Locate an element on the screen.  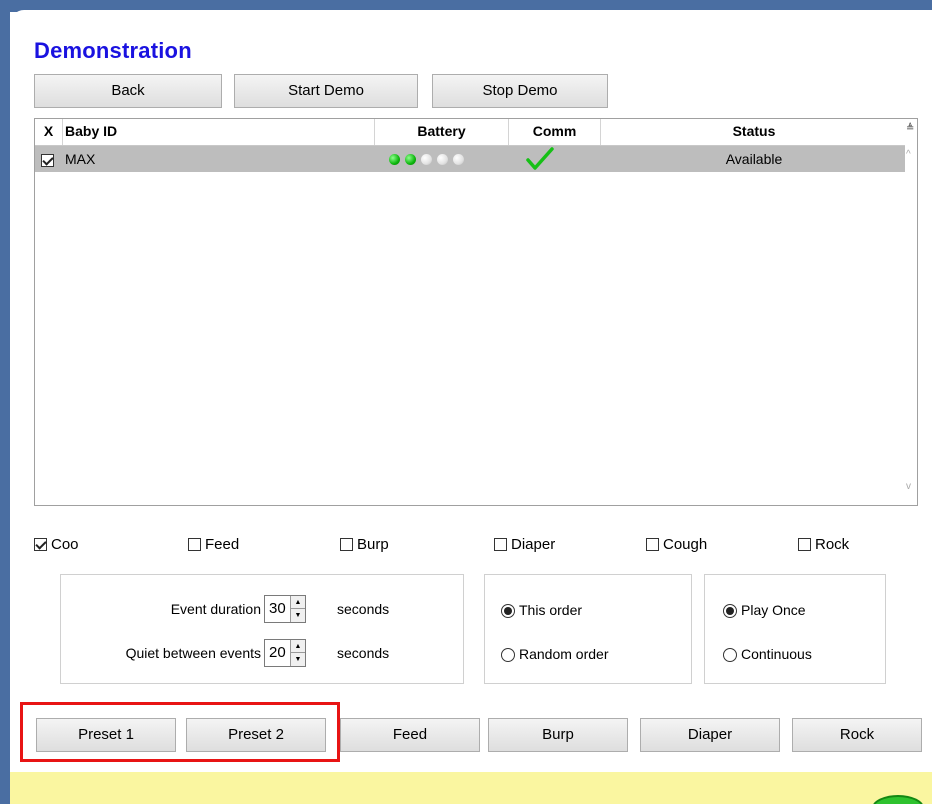
status-cell: Available is located at coordinates (754, 159).